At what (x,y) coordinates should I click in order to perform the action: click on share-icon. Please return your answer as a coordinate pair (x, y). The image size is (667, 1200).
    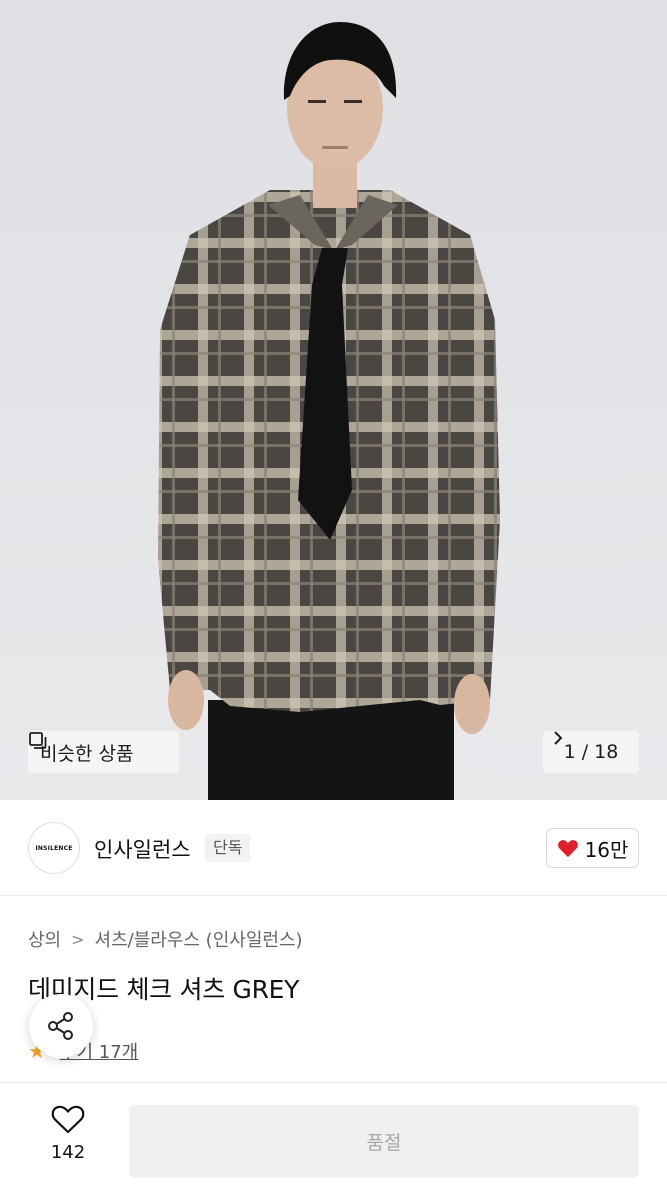
    Looking at the image, I should click on (60, 1026).